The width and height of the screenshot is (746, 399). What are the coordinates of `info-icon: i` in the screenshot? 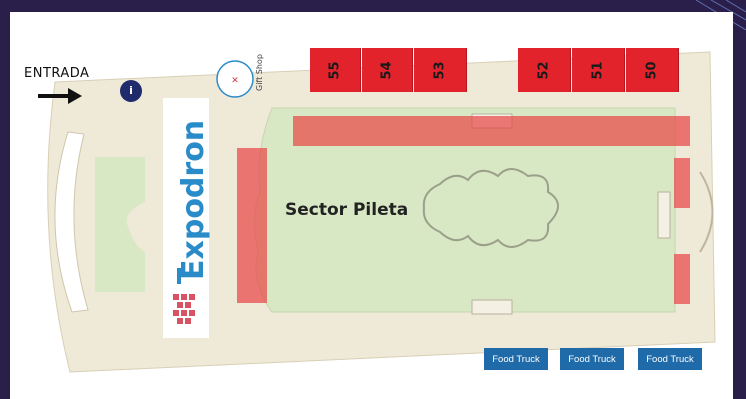 It's located at (131, 91).